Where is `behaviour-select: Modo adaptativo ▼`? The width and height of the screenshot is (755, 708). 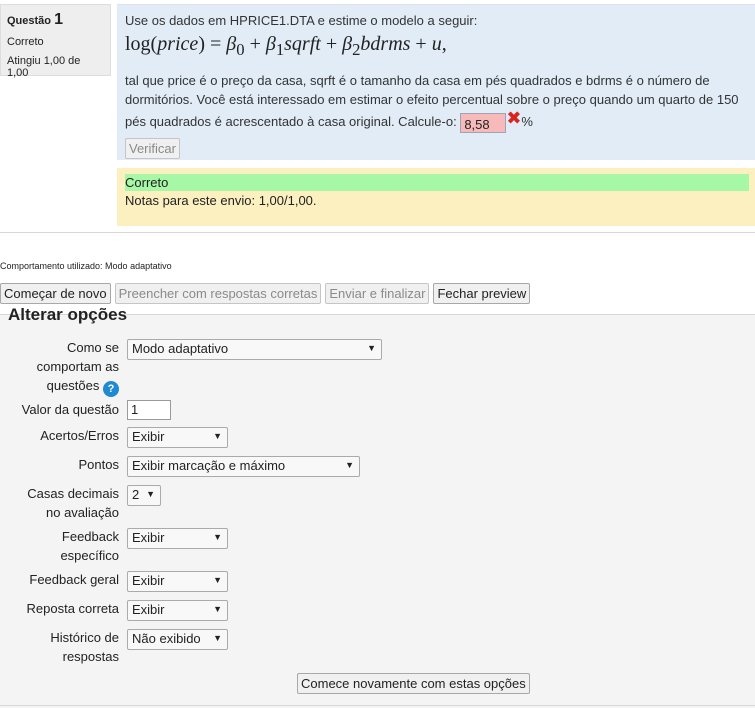 behaviour-select: Modo adaptativo ▼ is located at coordinates (254, 349).